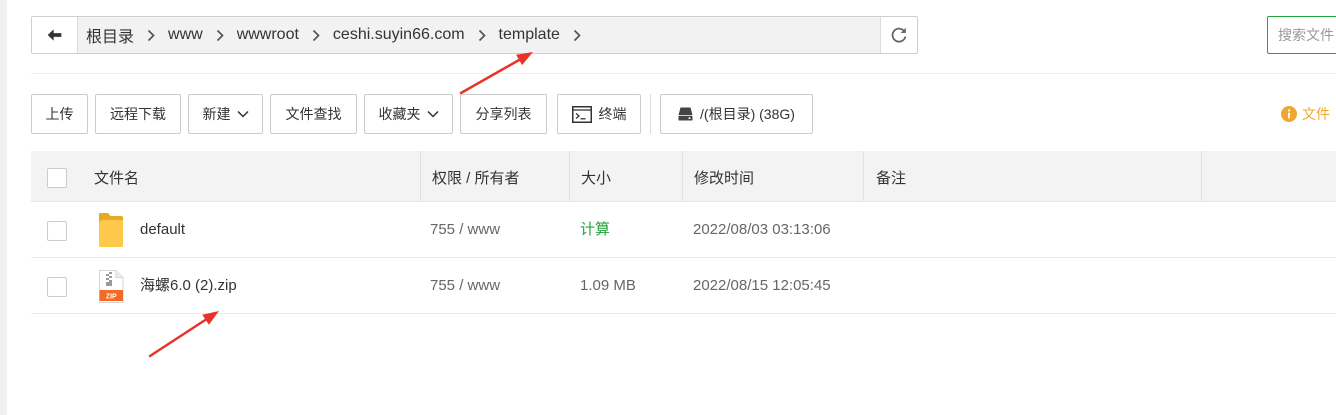 This screenshot has width=1336, height=415. I want to click on search-box, so click(1301, 35).